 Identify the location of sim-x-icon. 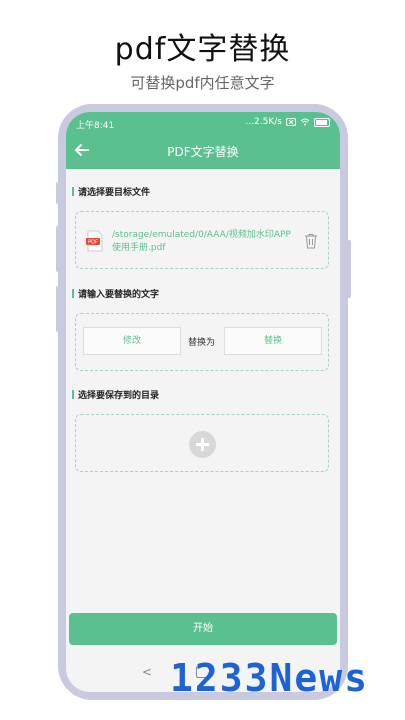
(291, 122).